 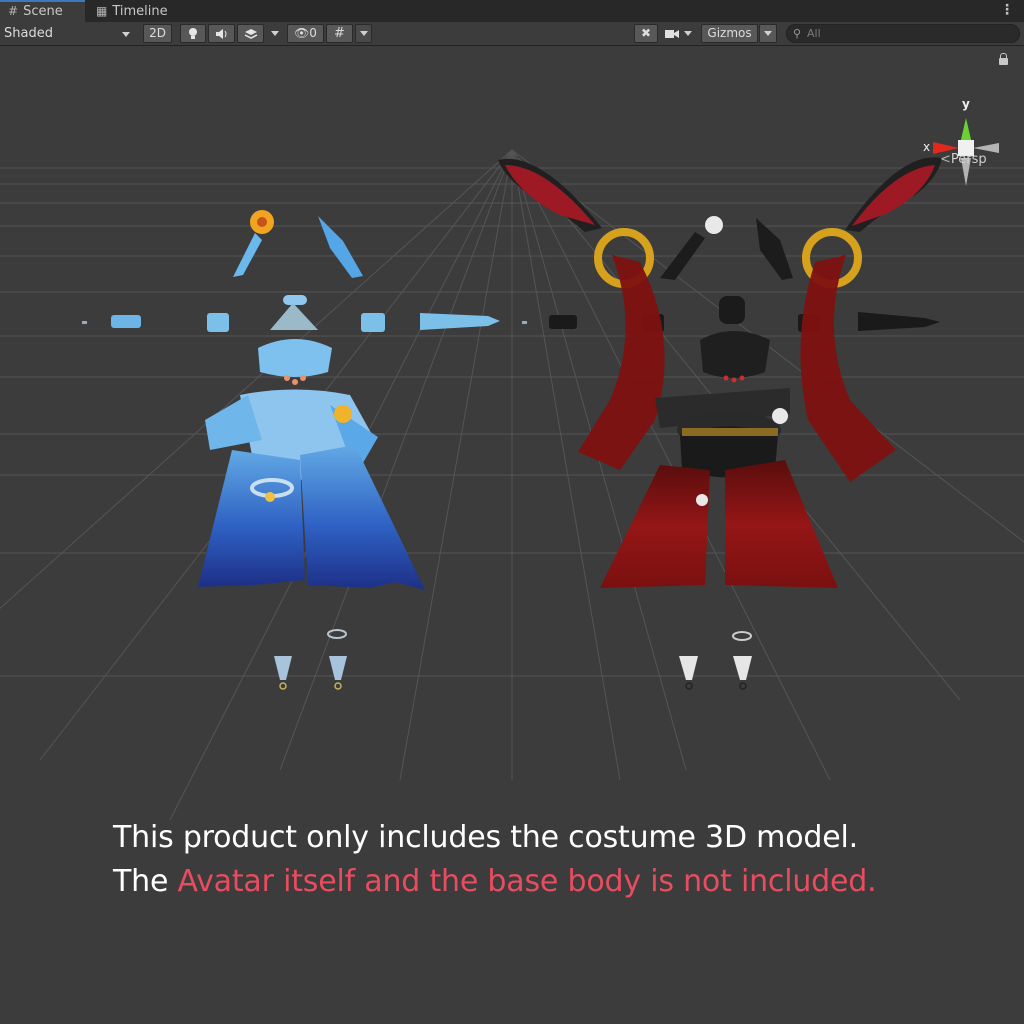 I want to click on grid-snap-icon: #, so click(x=339, y=33).